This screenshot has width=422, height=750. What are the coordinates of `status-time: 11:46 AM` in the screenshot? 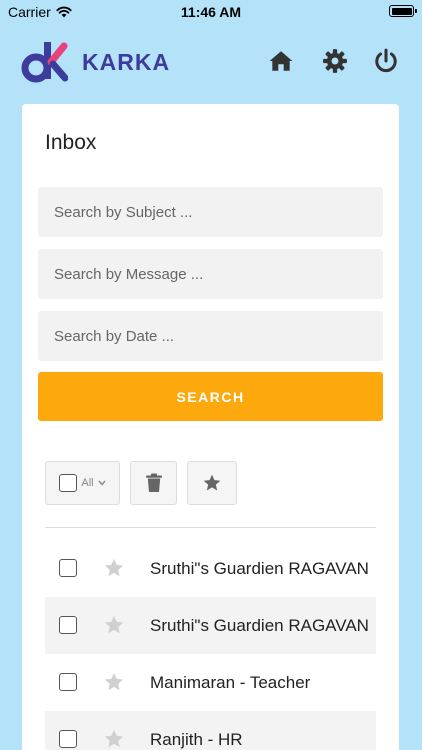 It's located at (211, 12).